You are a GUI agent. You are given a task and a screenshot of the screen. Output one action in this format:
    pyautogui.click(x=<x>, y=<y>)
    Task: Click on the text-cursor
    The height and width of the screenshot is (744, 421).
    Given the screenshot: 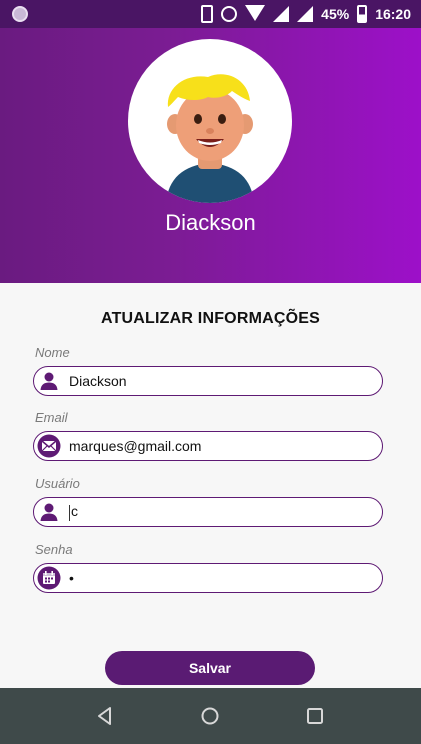 What is the action you would take?
    pyautogui.click(x=69, y=512)
    